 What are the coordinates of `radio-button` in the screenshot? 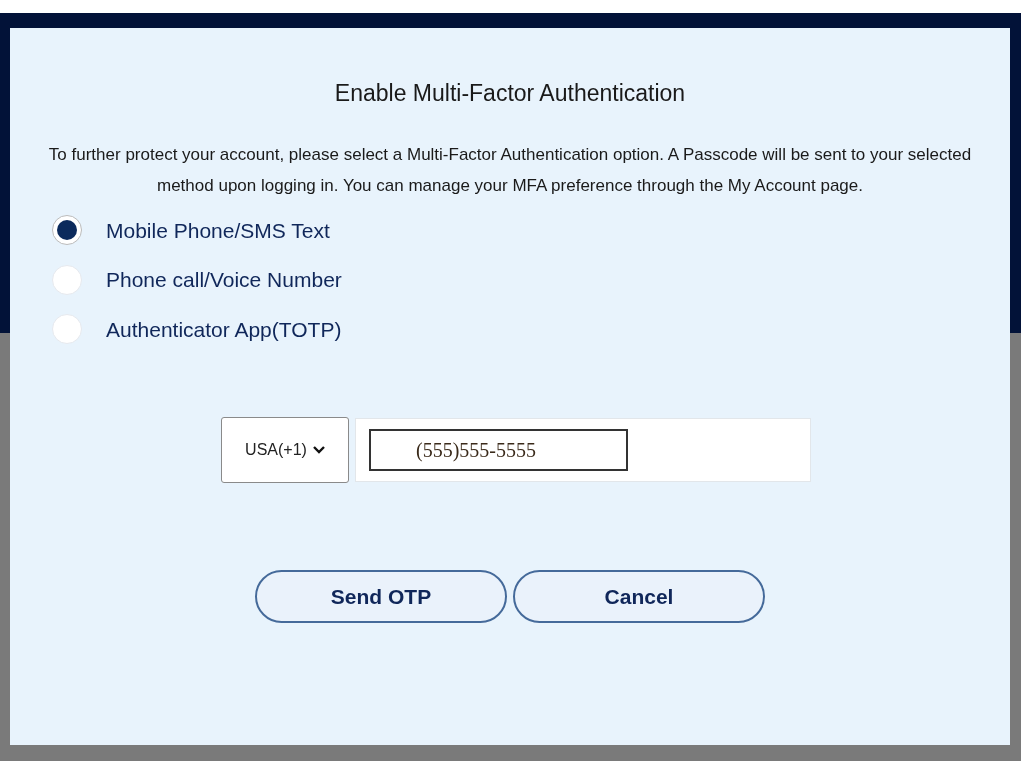 It's located at (67, 230).